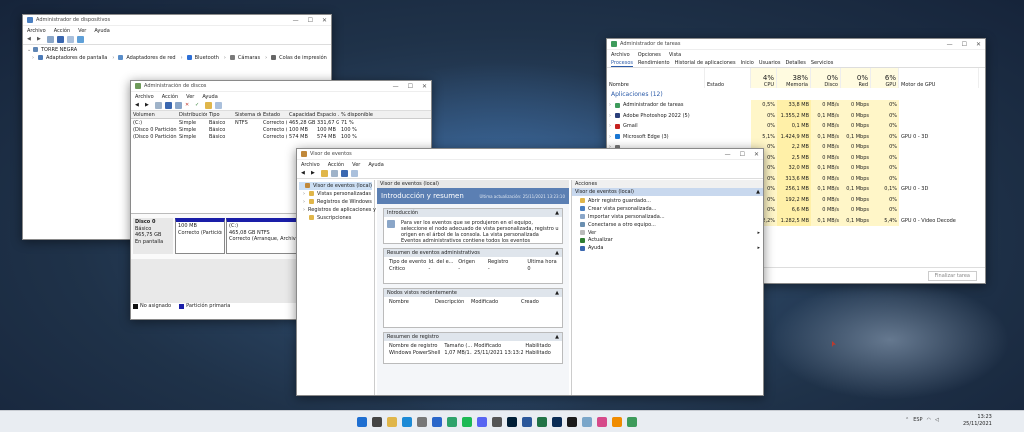 The height and width of the screenshot is (432, 1024). Describe the element at coordinates (796, 94) in the screenshot. I see `apps-group-header: Aplicaciones (12)` at that location.